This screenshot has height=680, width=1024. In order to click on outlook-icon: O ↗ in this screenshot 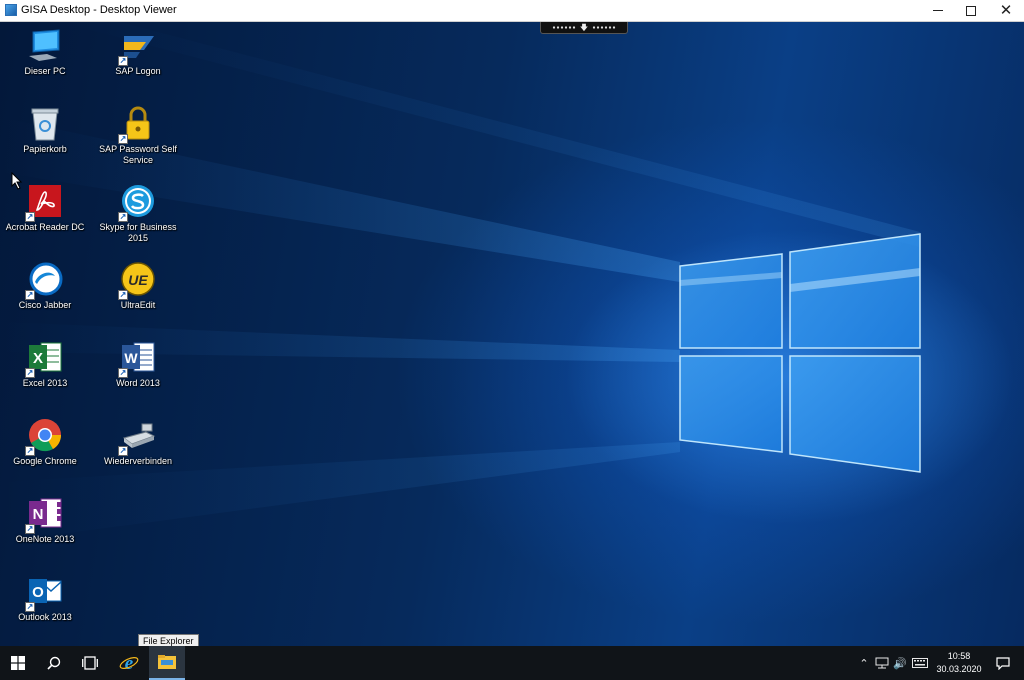, I will do `click(44, 593)`.